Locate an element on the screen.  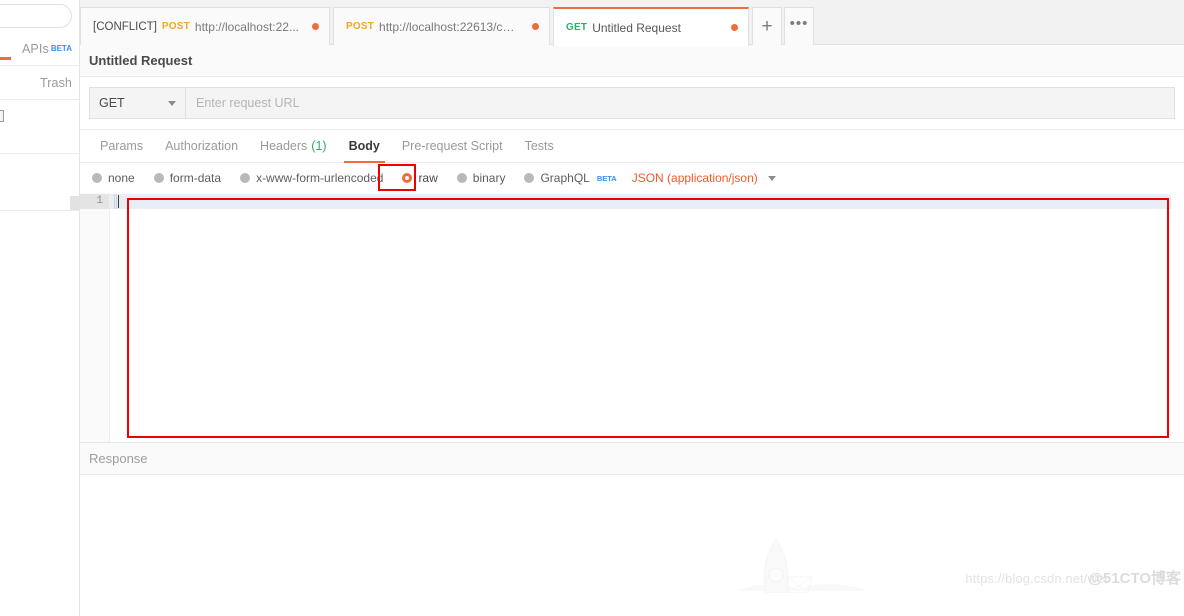
tab-params: Params is located at coordinates (121, 146).